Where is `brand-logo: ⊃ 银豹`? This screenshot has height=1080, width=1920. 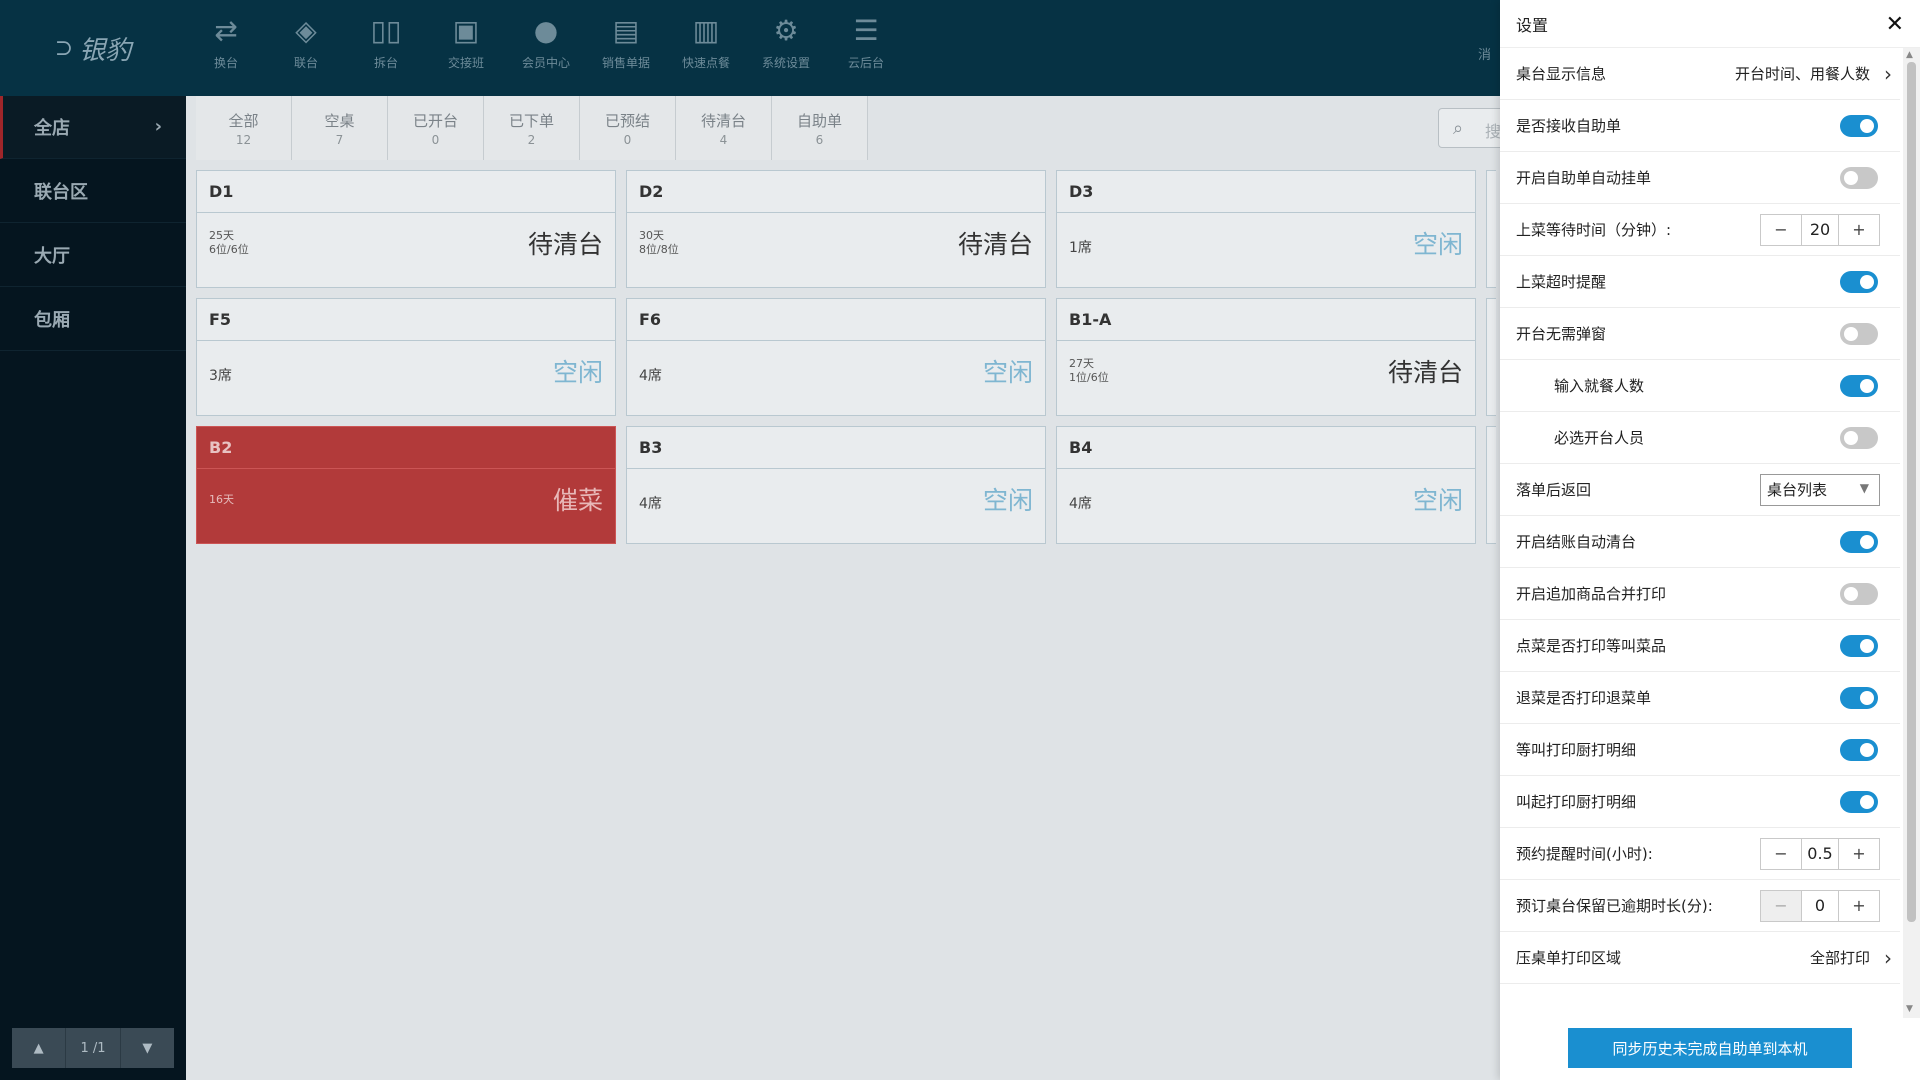 brand-logo: ⊃ 银豹 is located at coordinates (93, 48).